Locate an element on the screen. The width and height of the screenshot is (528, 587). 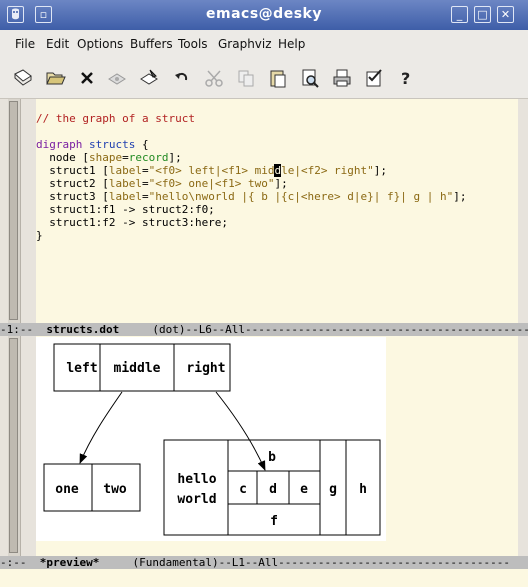
struct3-e-label: e is located at coordinates (304, 489).